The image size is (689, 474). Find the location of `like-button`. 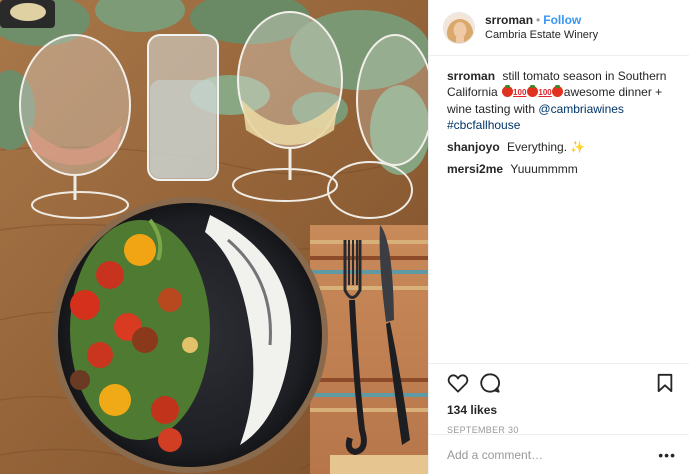

like-button is located at coordinates (458, 383).